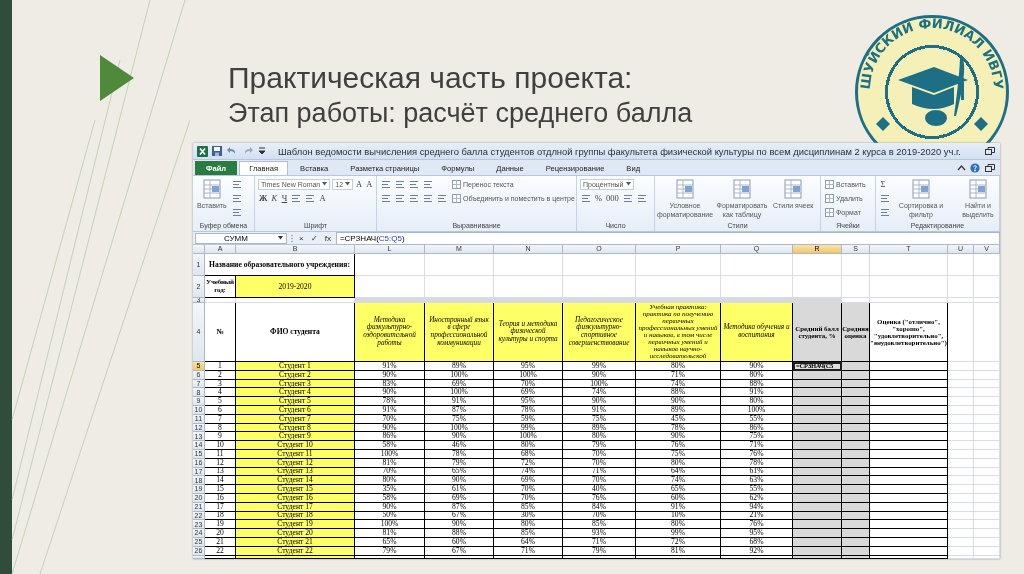 Image resolution: width=1024 pixels, height=574 pixels. Describe the element at coordinates (236, 238) in the screenshot. I see `cell-reference: СУММ` at that location.